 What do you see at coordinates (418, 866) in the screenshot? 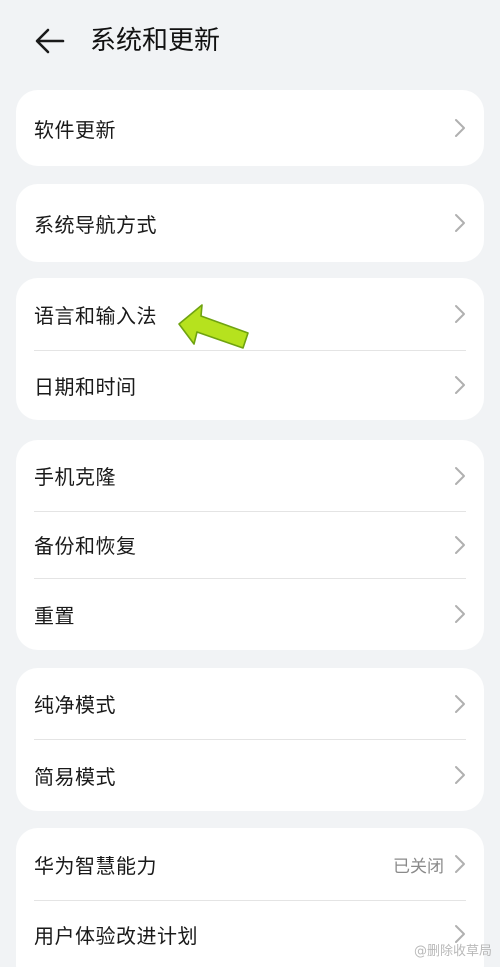
I see `status-value: 已关闭` at bounding box center [418, 866].